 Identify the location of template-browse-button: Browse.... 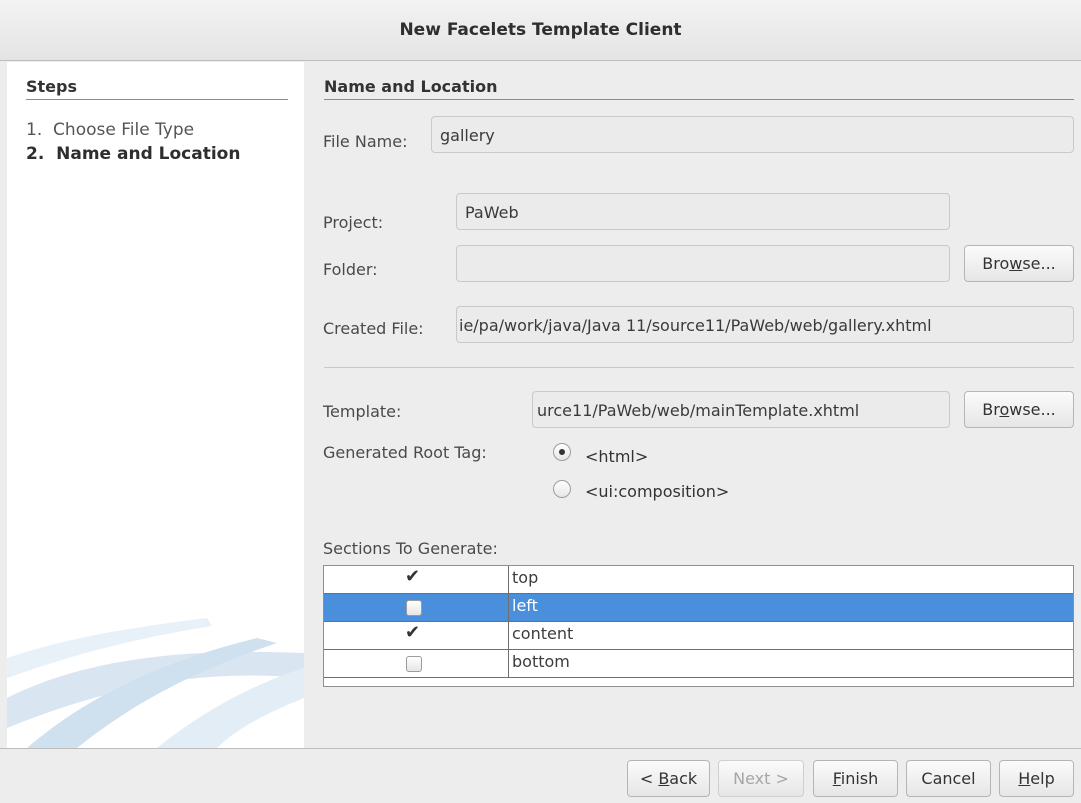
(1019, 409).